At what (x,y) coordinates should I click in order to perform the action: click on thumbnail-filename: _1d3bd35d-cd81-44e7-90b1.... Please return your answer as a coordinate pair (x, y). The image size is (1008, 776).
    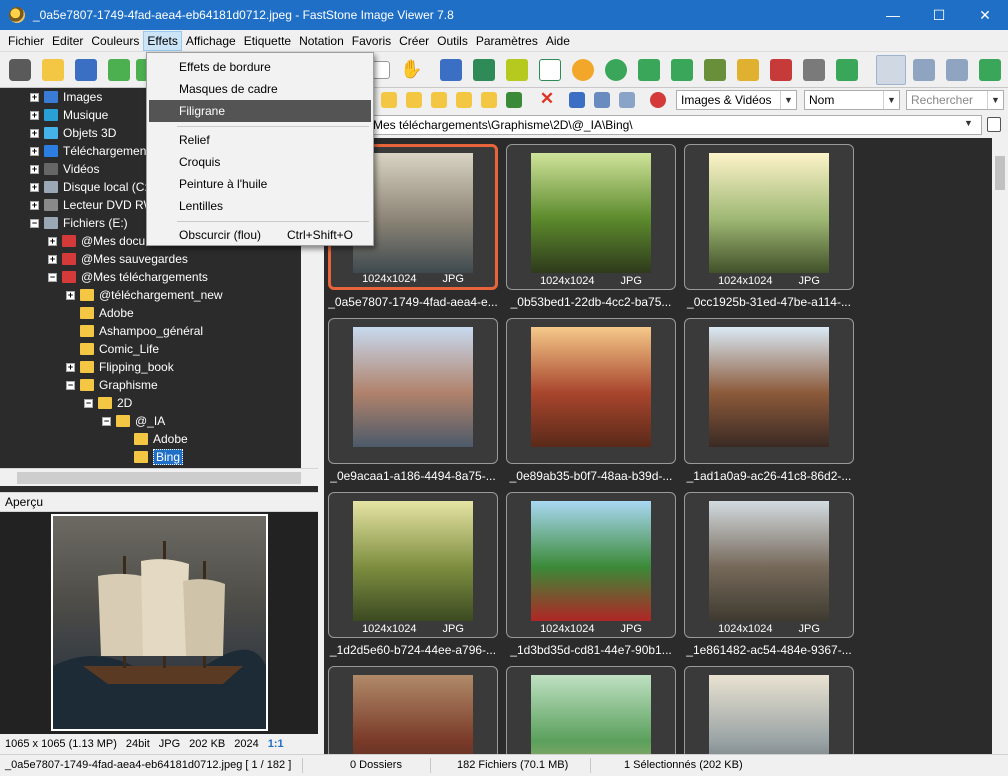
    Looking at the image, I should click on (591, 650).